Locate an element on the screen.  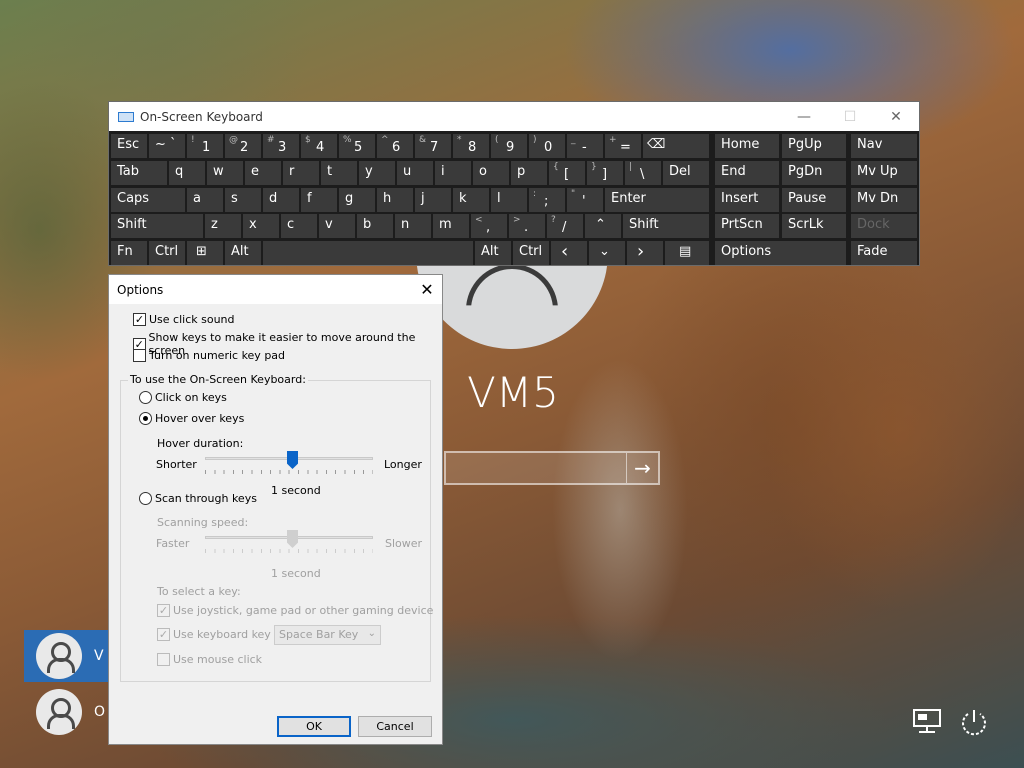
key-insert: Insert is located at coordinates (747, 200).